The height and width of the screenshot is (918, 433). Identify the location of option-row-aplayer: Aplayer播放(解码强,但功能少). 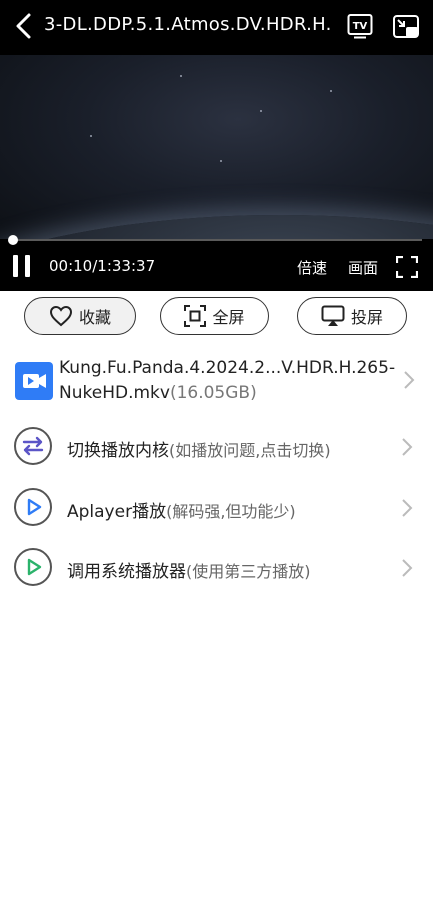
(216, 508).